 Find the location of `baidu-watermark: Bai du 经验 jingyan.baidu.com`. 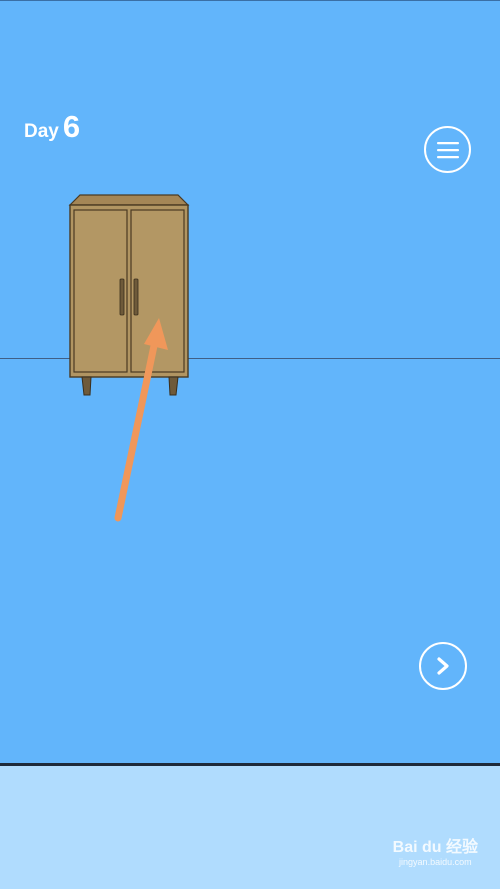

baidu-watermark: Bai du 经验 jingyan.baidu.com is located at coordinates (435, 853).